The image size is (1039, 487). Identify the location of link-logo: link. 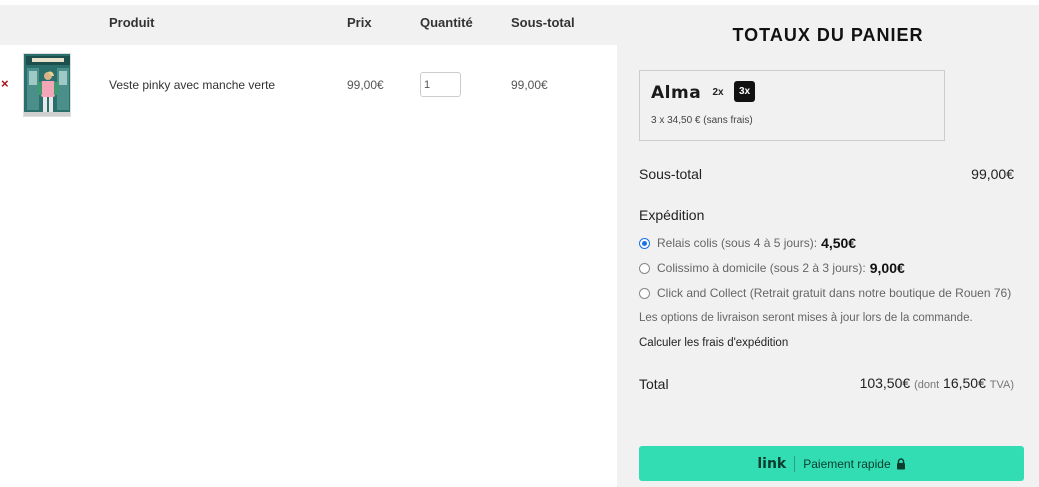
(772, 463).